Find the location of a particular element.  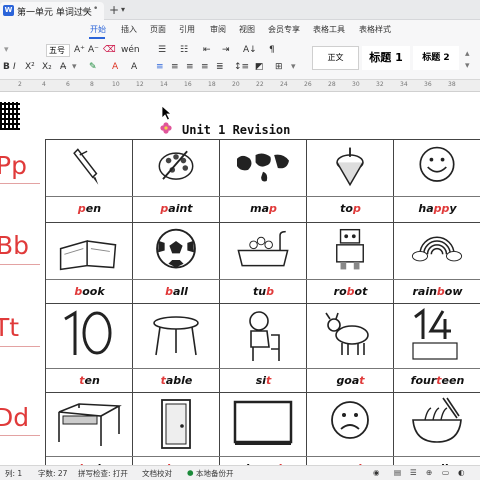

ruler-number: 10 is located at coordinates (116, 84).